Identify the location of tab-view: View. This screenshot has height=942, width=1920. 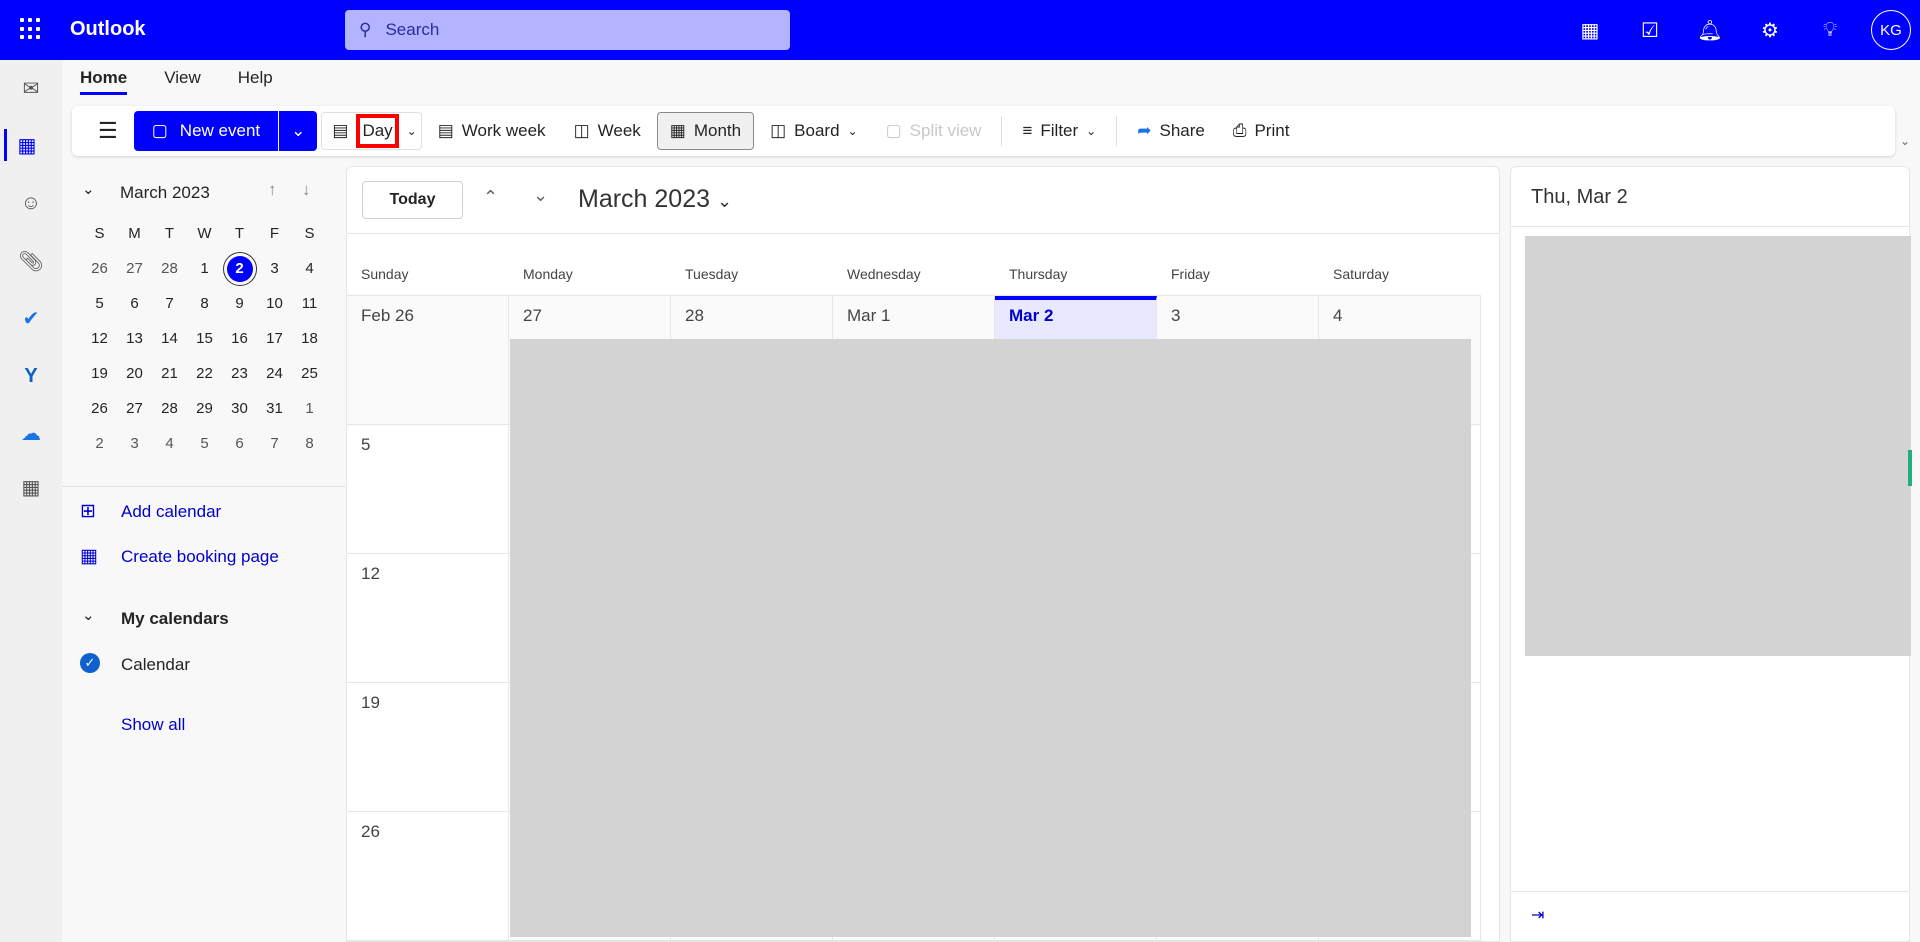
(182, 81).